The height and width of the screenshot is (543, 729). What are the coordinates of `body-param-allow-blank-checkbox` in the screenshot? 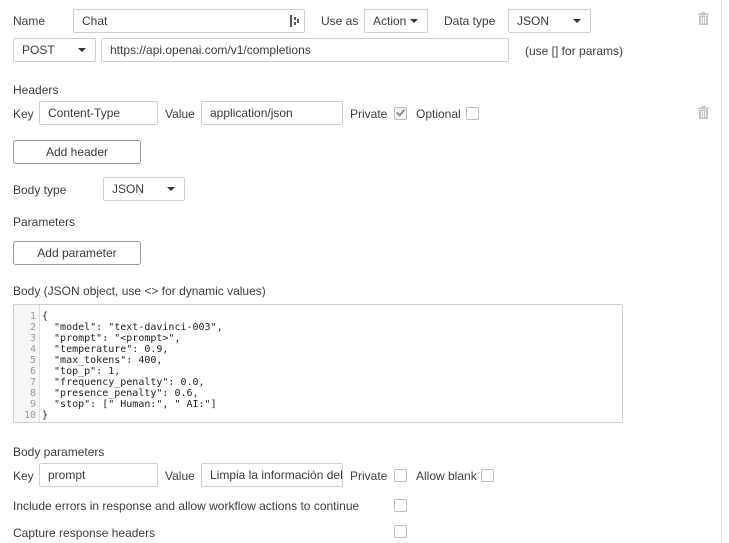 It's located at (487, 475).